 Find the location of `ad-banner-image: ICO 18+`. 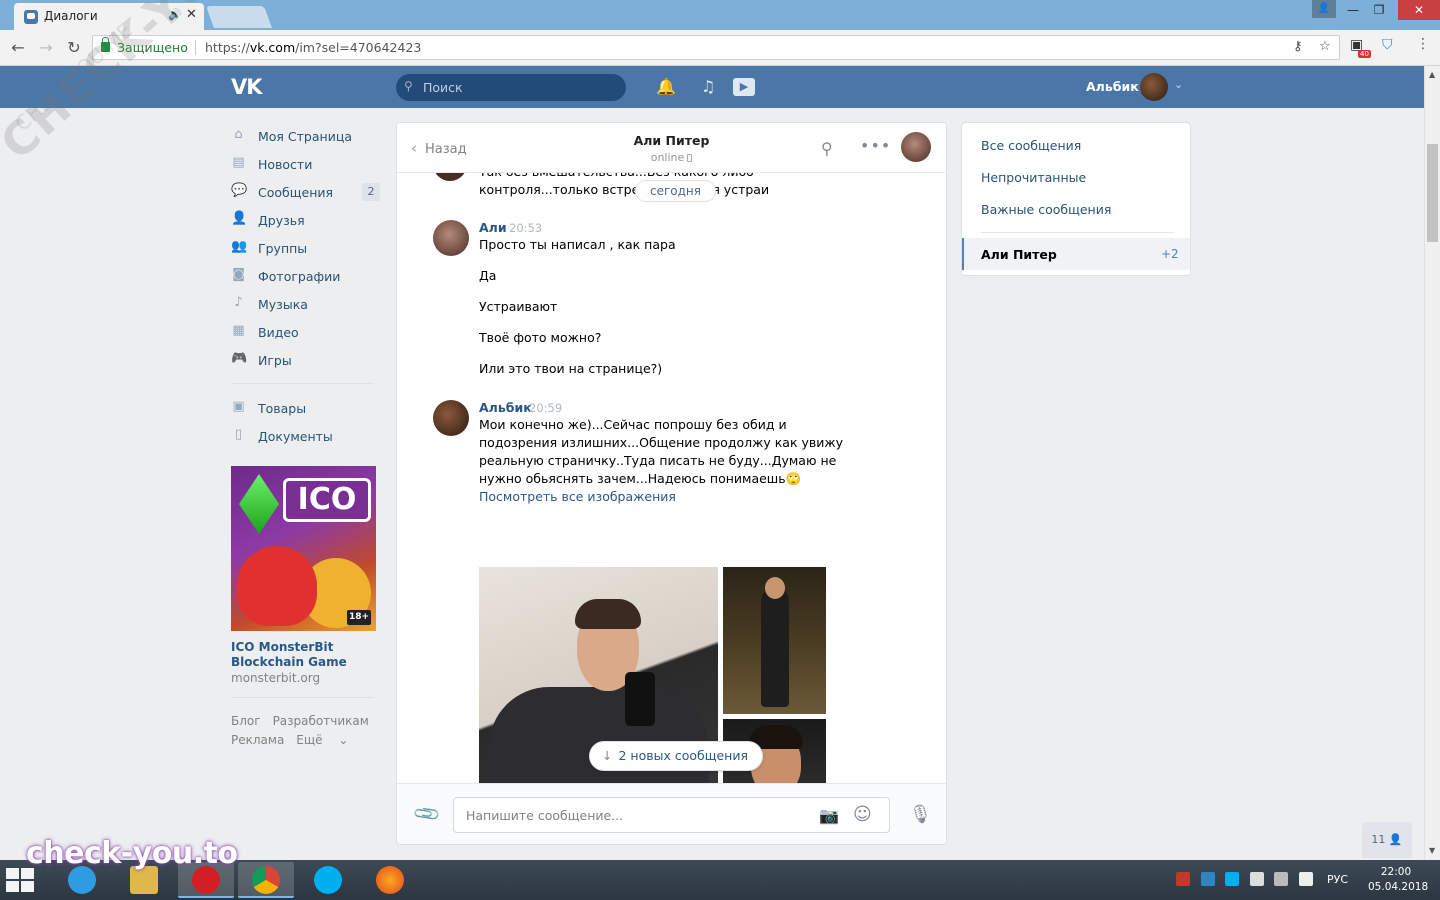

ad-banner-image: ICO 18+ is located at coordinates (303, 548).